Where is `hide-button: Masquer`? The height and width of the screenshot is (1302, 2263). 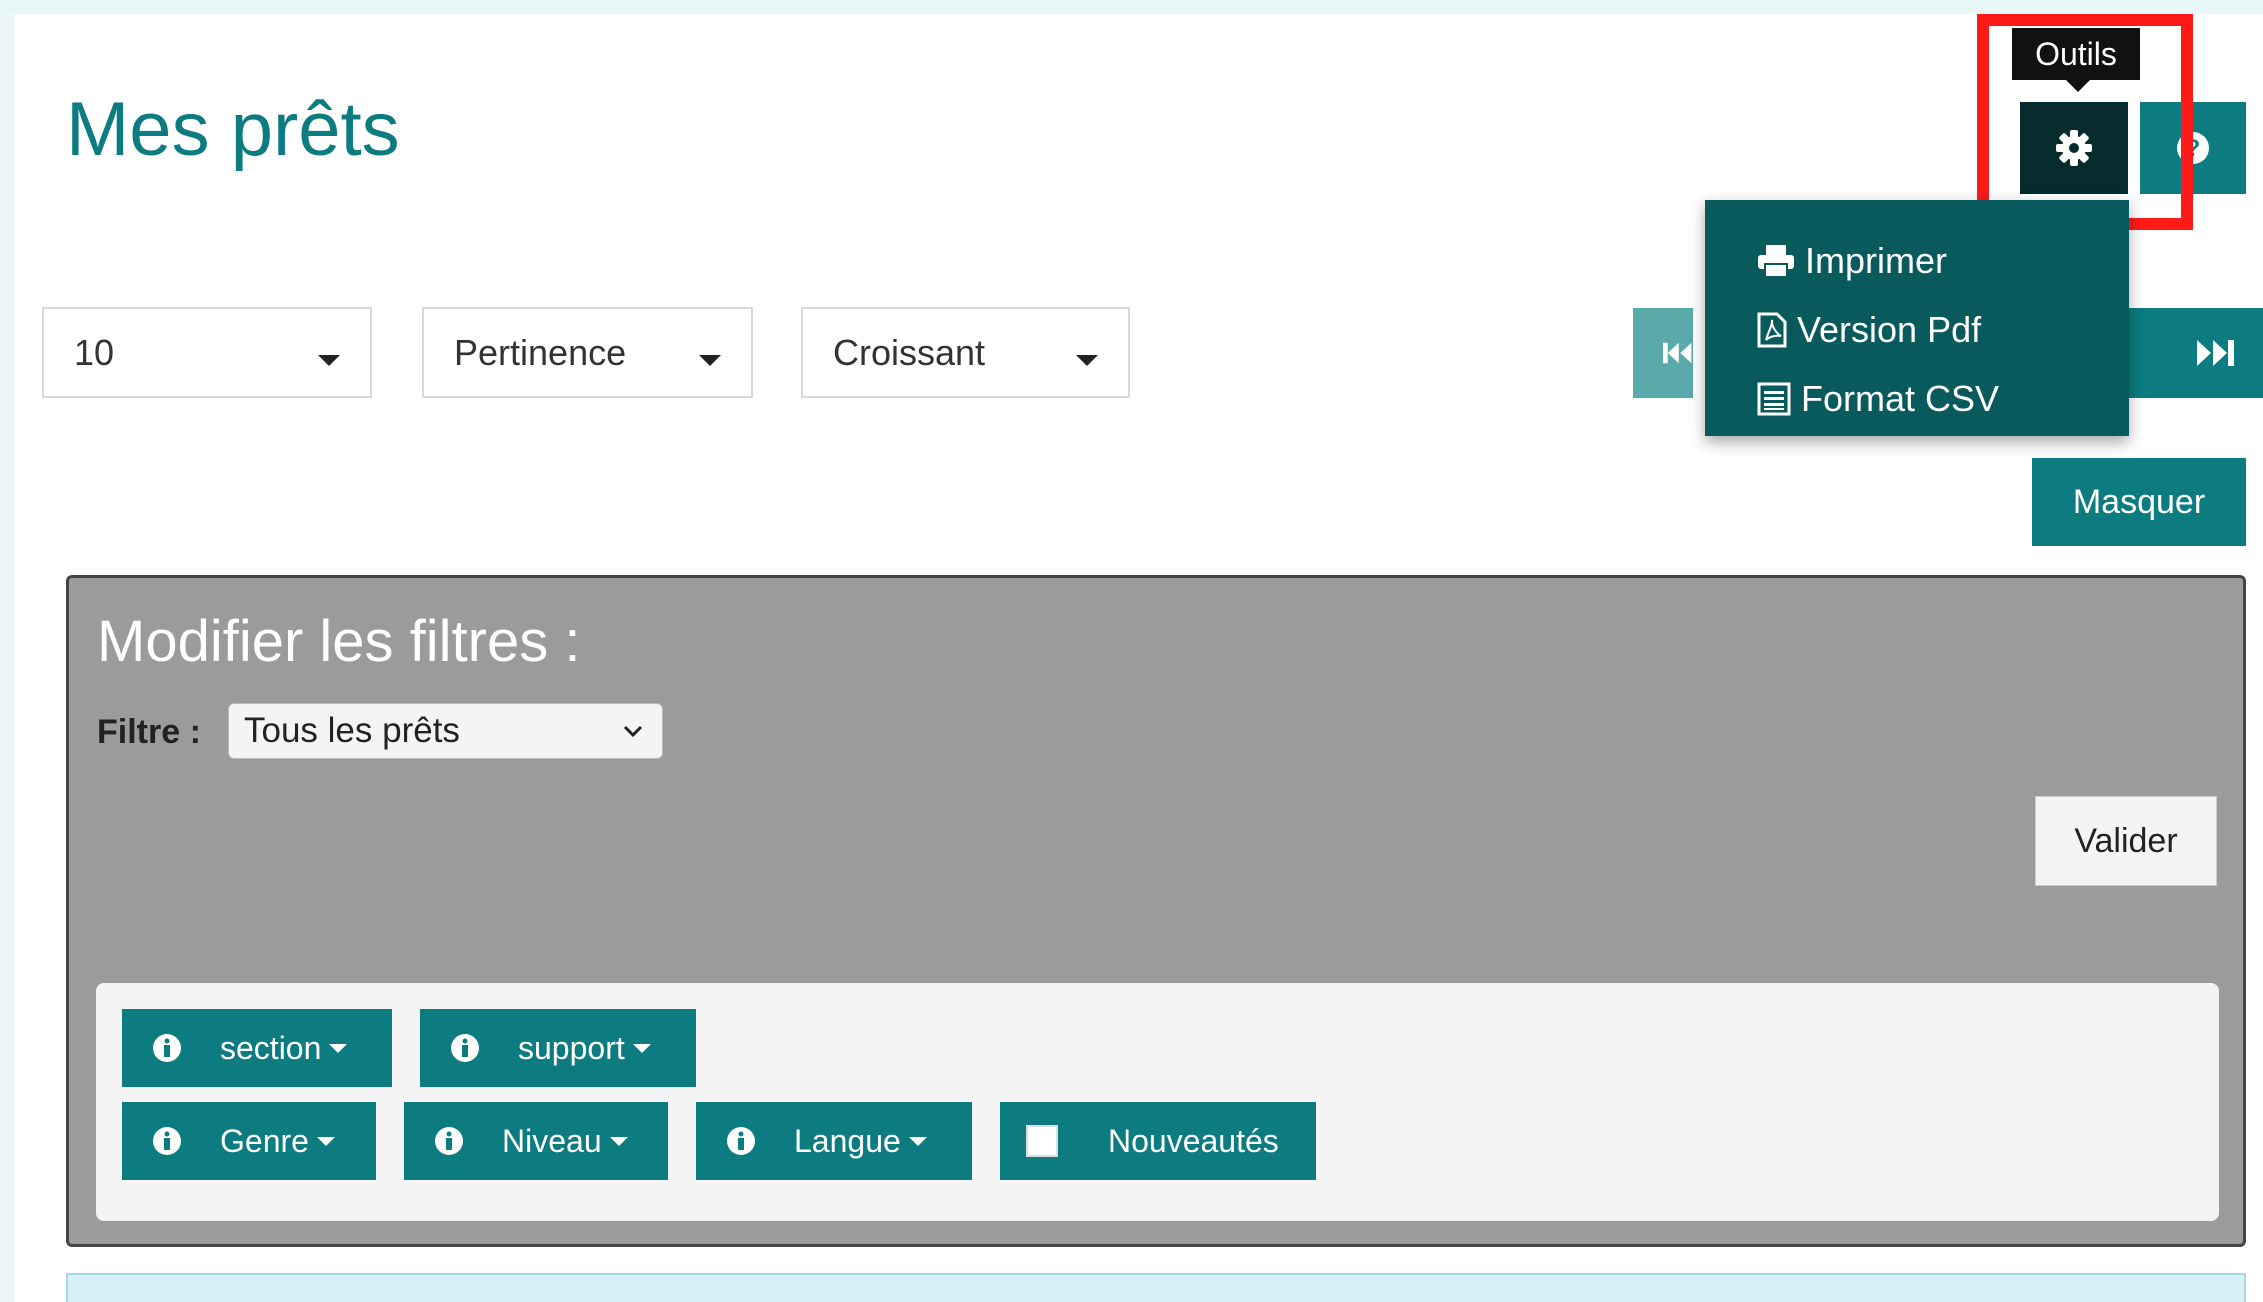 hide-button: Masquer is located at coordinates (2139, 502).